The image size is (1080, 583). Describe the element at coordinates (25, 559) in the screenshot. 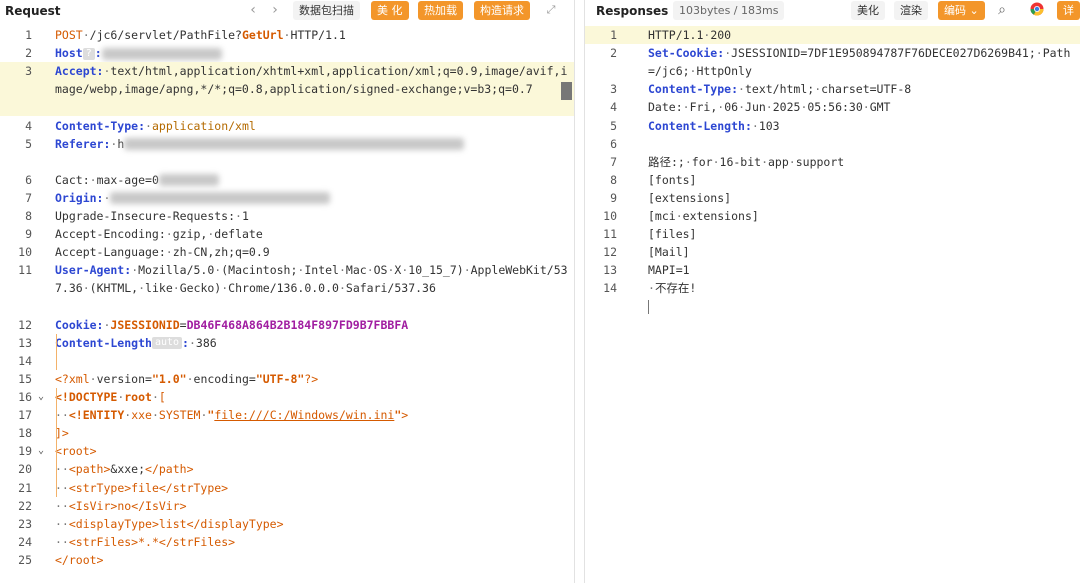

I see `line-number: 25` at that location.